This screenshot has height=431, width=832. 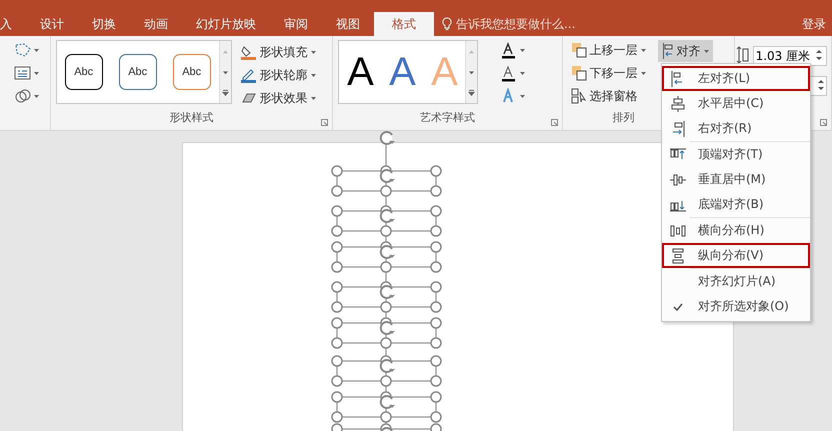 What do you see at coordinates (608, 50) in the screenshot?
I see `ribbon-command: 上移一层` at bounding box center [608, 50].